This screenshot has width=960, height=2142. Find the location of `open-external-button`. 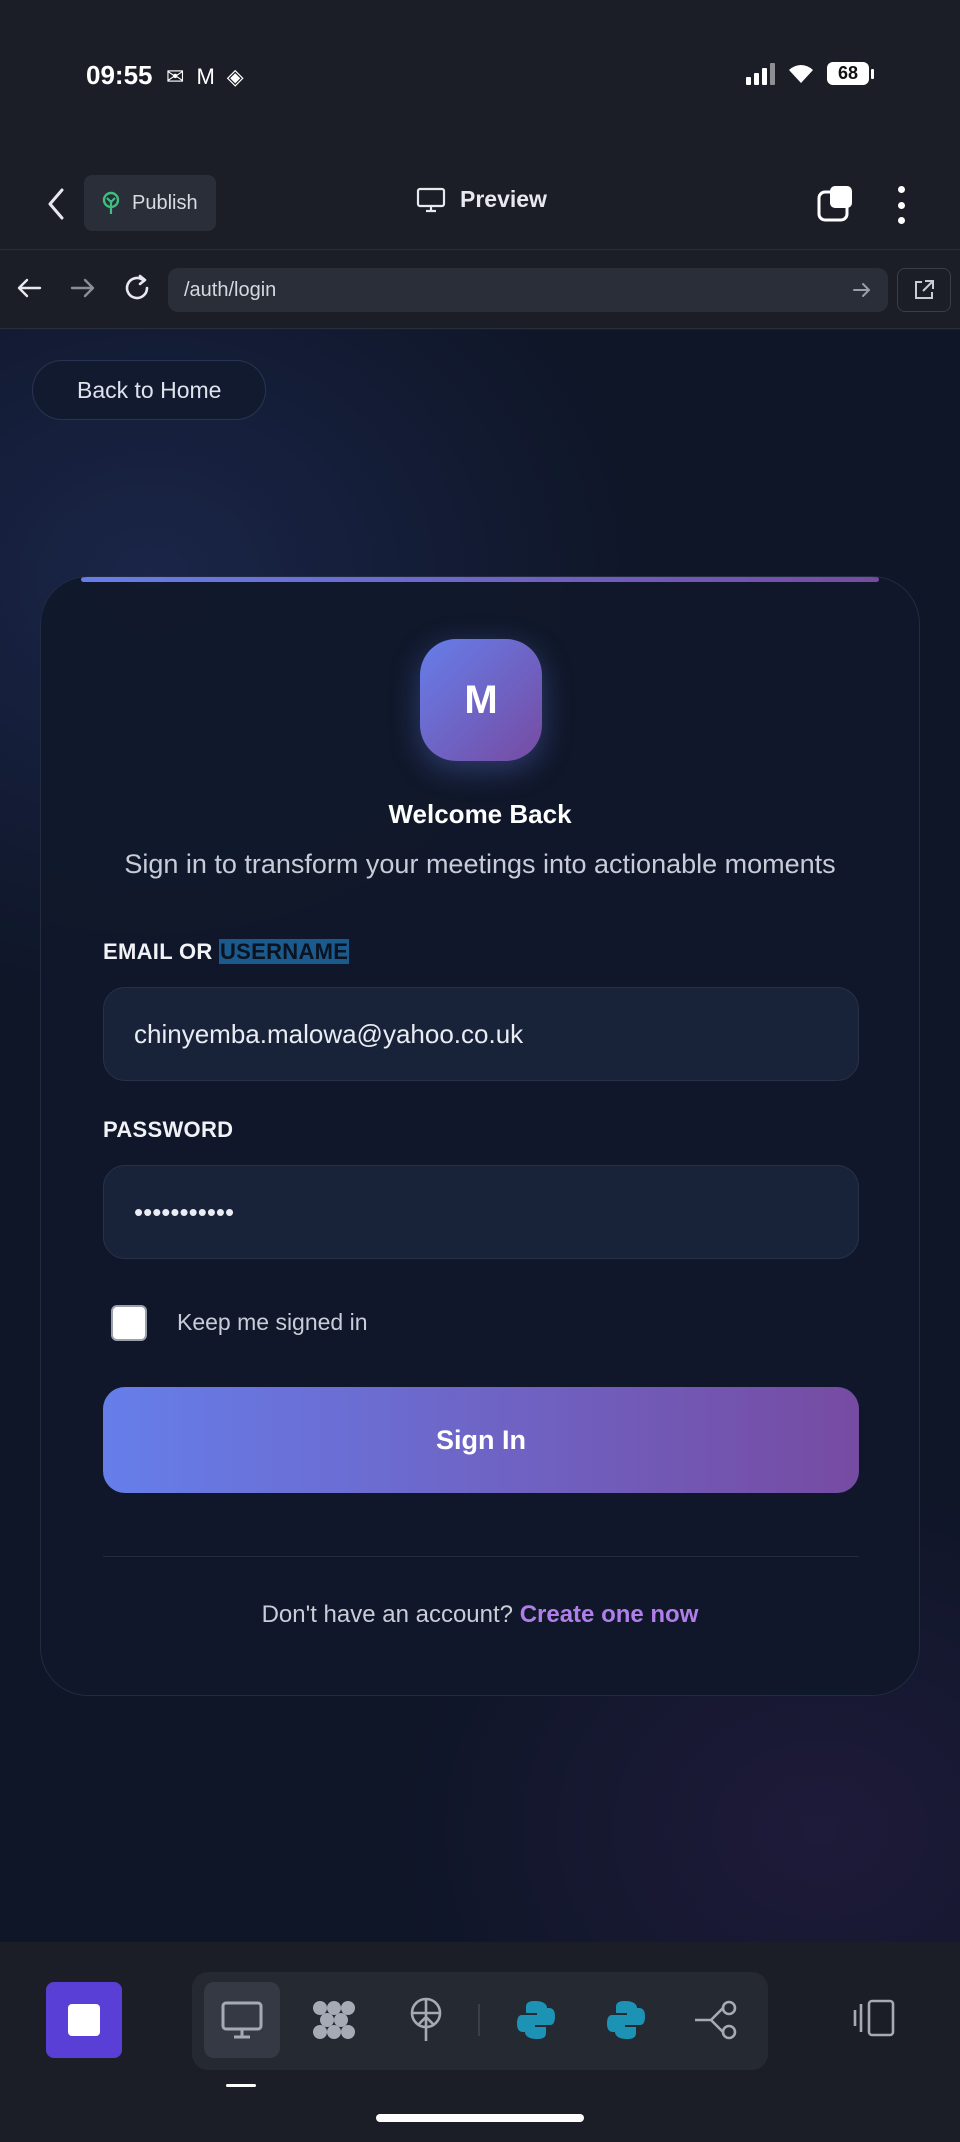

open-external-button is located at coordinates (924, 290).